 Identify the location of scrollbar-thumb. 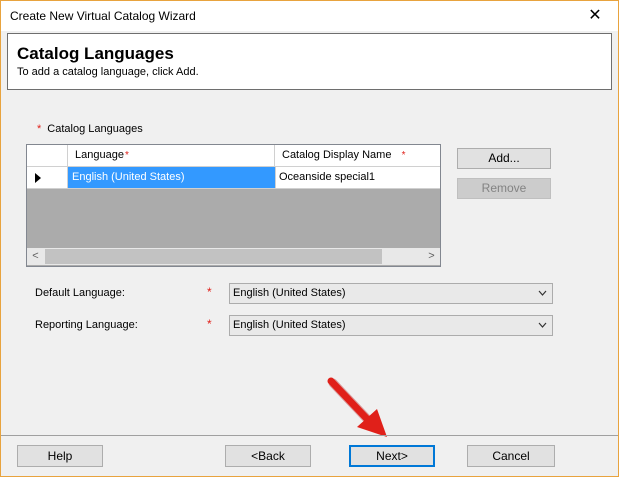
(213, 256).